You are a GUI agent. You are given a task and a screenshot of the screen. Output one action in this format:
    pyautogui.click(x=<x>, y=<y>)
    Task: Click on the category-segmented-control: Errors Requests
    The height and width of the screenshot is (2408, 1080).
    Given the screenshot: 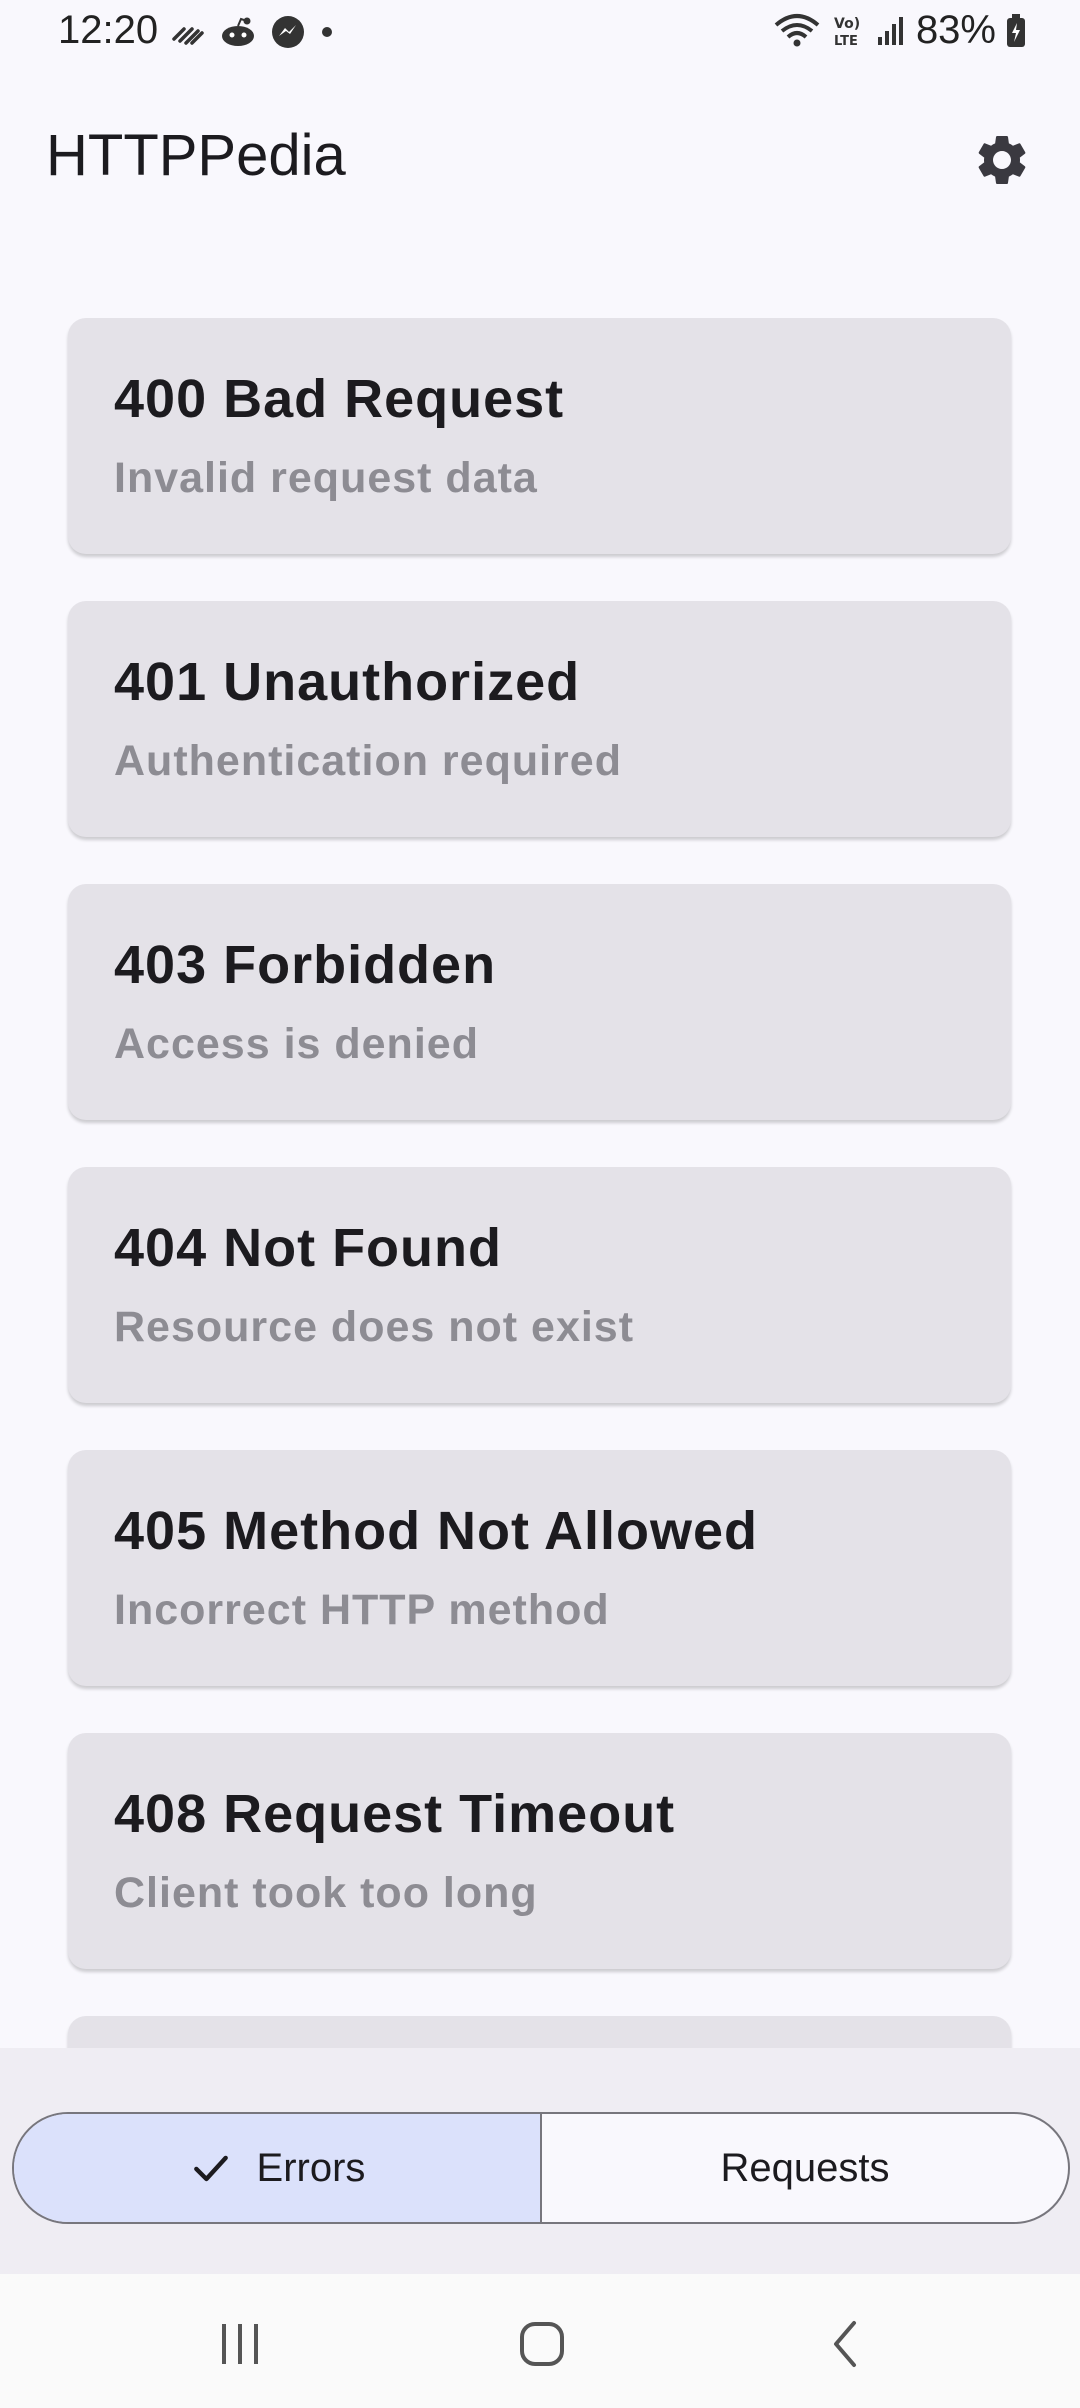 What is the action you would take?
    pyautogui.click(x=541, y=2168)
    